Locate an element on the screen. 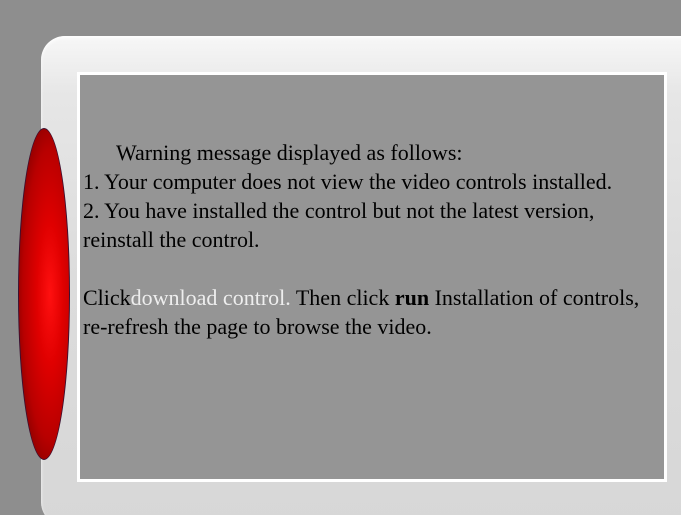  red-lens-decoration is located at coordinates (44, 294).